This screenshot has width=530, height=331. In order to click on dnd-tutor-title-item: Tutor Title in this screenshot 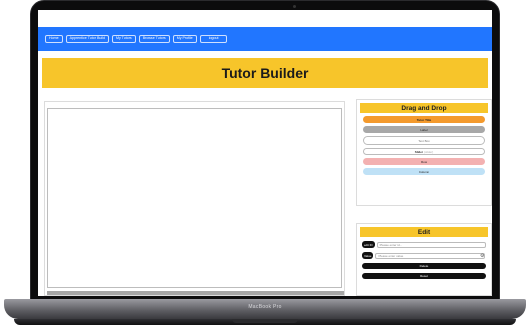, I will do `click(424, 119)`.